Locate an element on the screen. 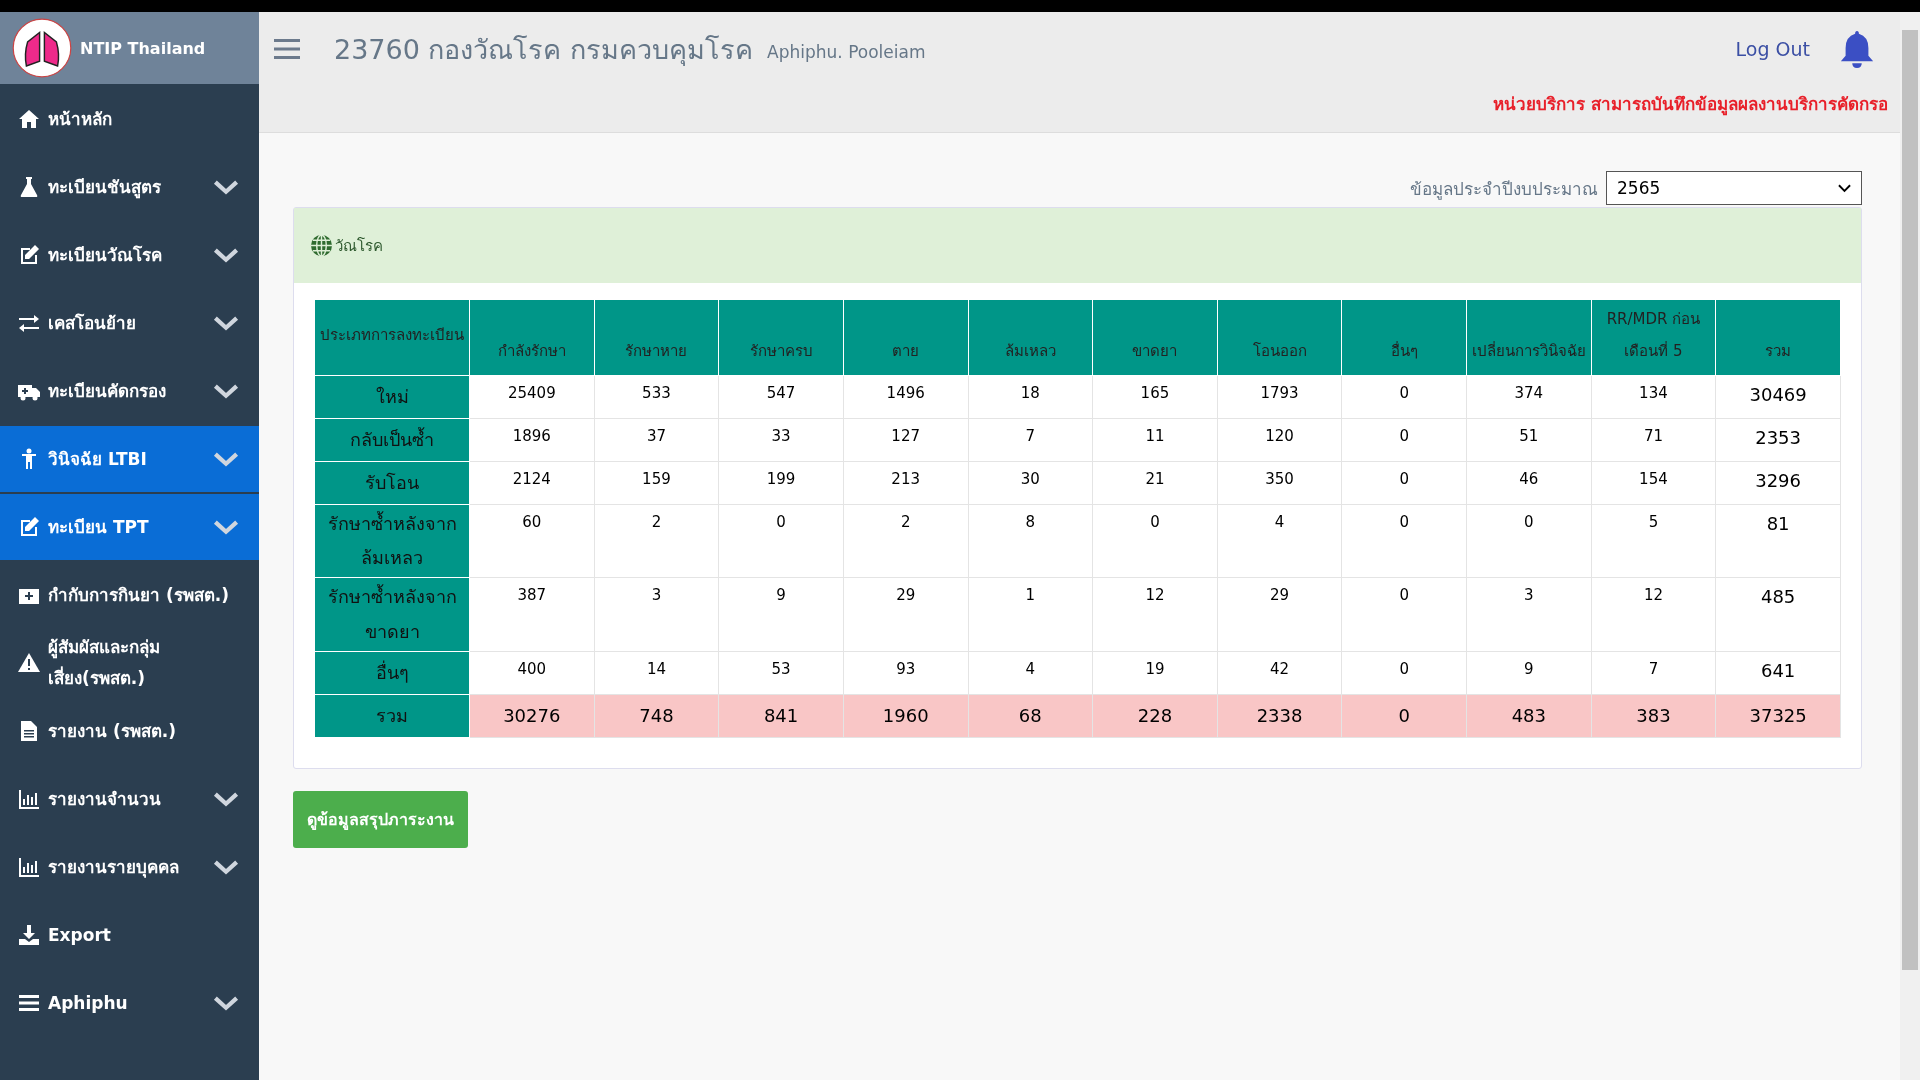 Image resolution: width=1920 pixels, height=1080 pixels. table-cell: 30 is located at coordinates (1030, 483).